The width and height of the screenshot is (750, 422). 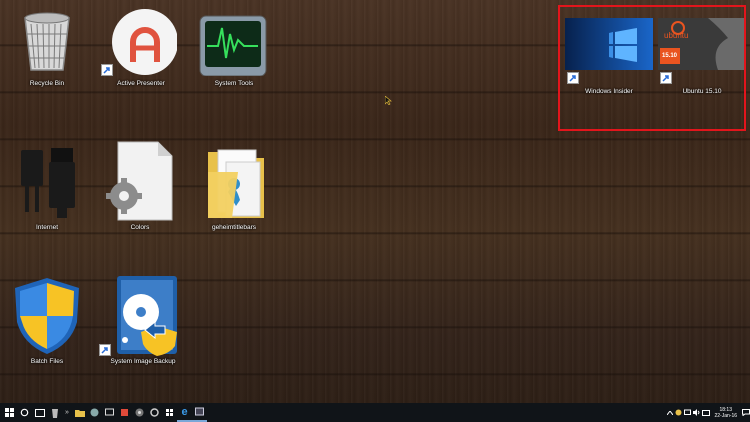 I want to click on system-tools-icon-item: System Tools, so click(x=234, y=45).